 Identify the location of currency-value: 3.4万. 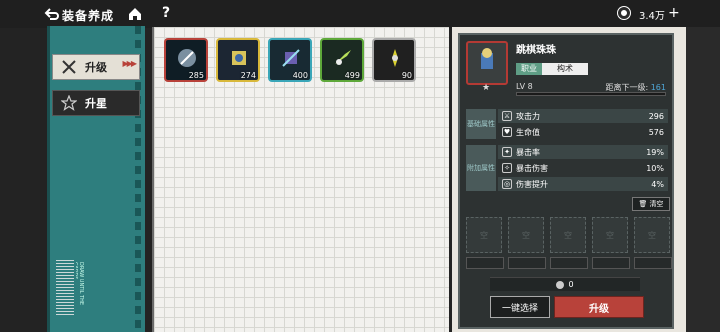
(652, 16).